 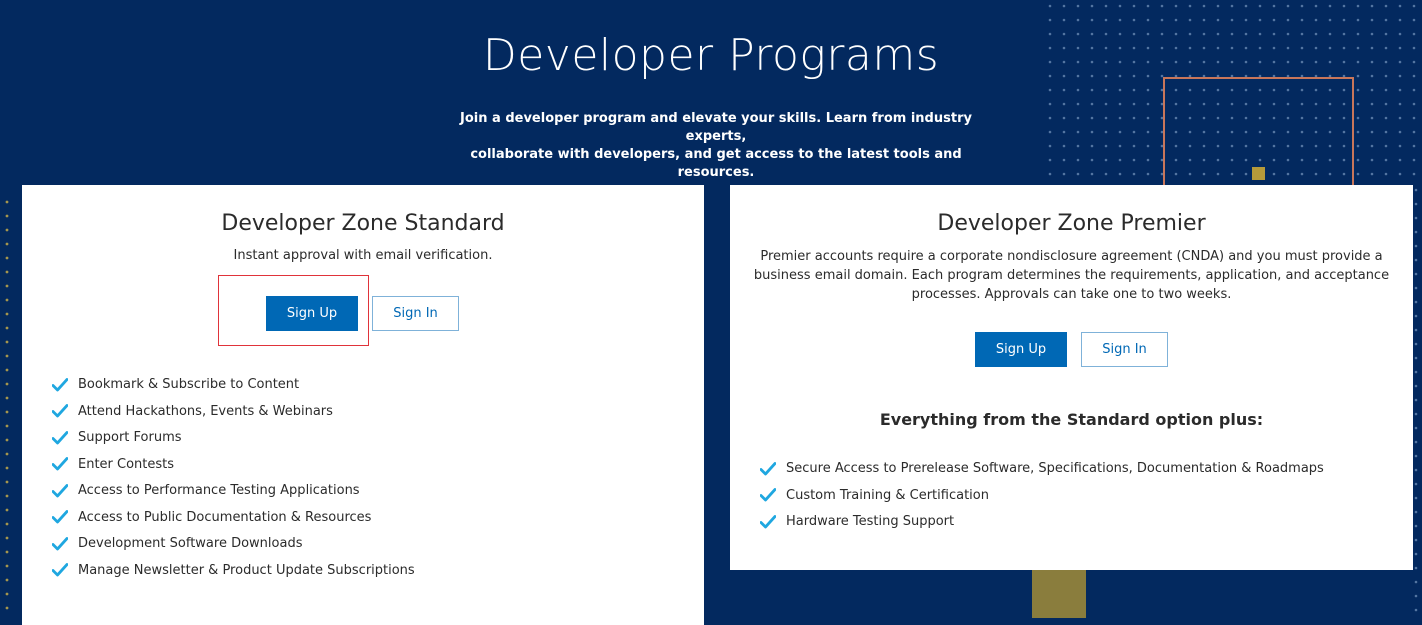 What do you see at coordinates (1021, 349) in the screenshot?
I see `premier-sign-up-button: Sign Up` at bounding box center [1021, 349].